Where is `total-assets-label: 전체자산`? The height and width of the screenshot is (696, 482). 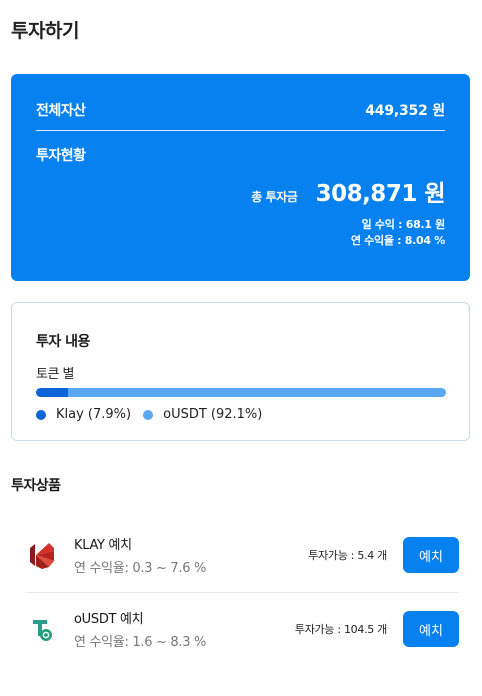
total-assets-label: 전체자산 is located at coordinates (61, 111).